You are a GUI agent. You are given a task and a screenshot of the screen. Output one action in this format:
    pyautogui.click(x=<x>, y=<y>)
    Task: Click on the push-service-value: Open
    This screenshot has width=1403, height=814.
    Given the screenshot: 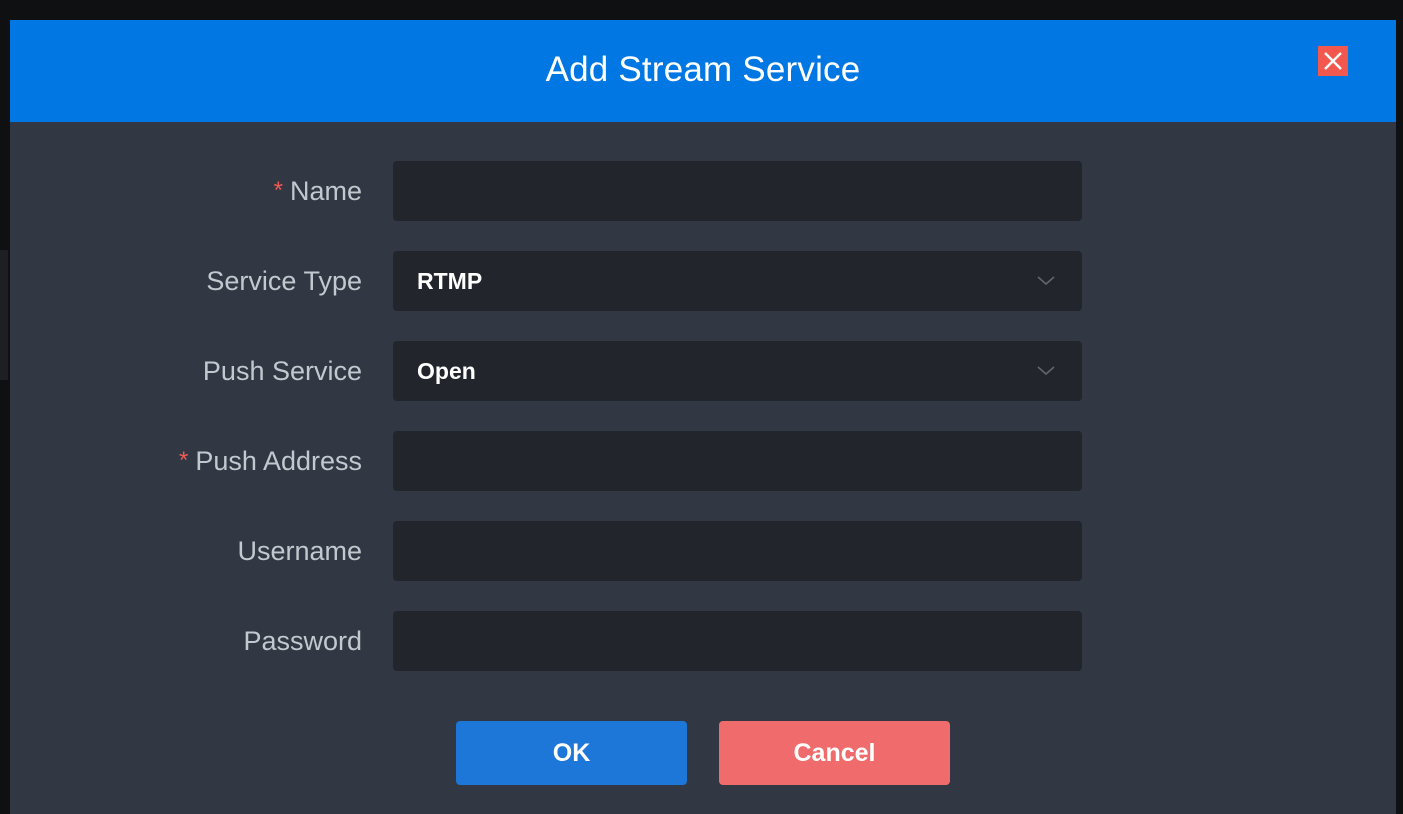 What is the action you would take?
    pyautogui.click(x=446, y=370)
    